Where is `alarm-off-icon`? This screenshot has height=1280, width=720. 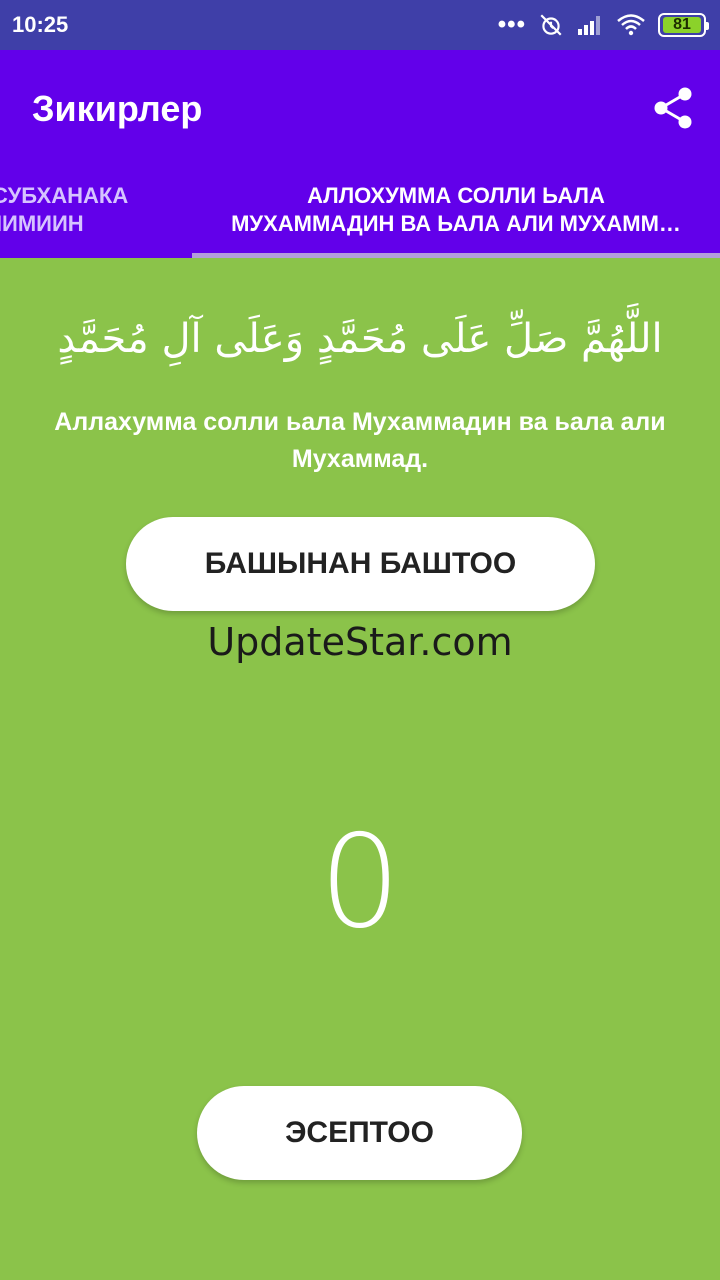 alarm-off-icon is located at coordinates (551, 25).